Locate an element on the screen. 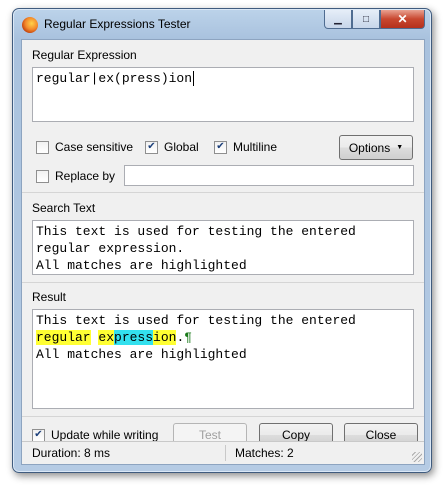  minimize-button: ▁ is located at coordinates (338, 19).